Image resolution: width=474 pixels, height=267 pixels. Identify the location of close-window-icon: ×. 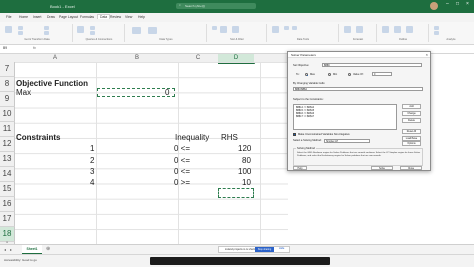
(467, 4).